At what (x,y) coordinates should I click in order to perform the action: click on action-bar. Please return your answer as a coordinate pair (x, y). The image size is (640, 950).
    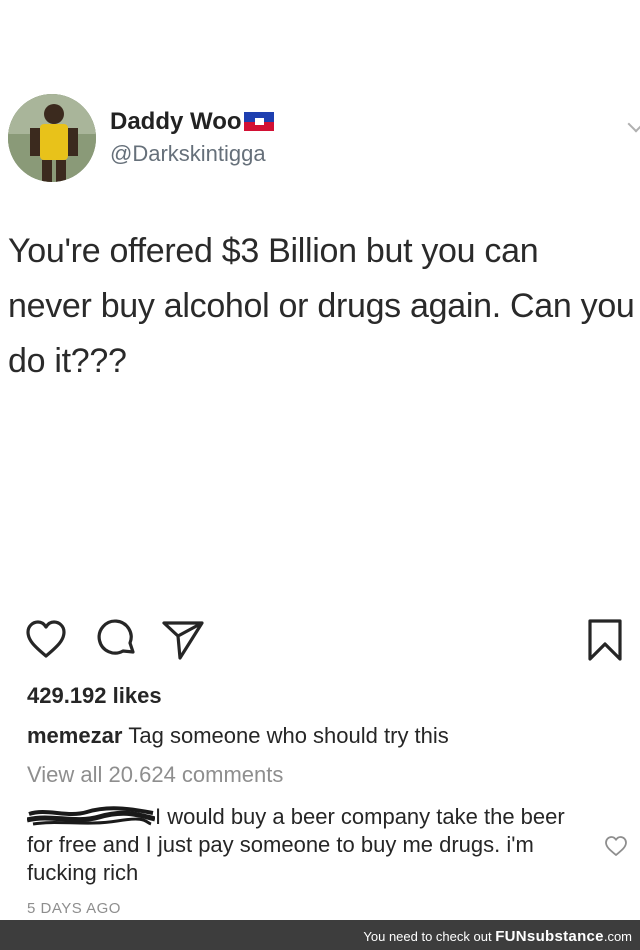
    Looking at the image, I should click on (320, 642).